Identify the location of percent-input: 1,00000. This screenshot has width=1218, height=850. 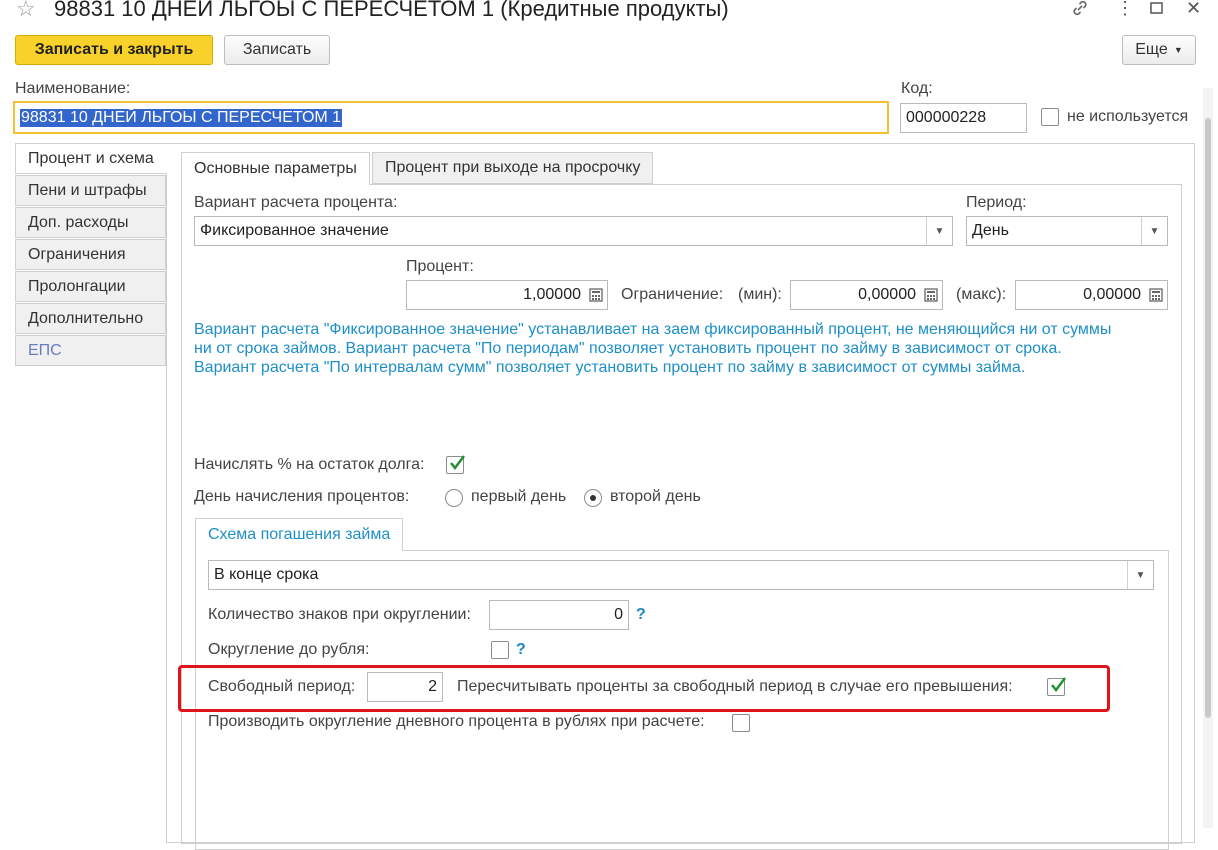
(507, 295).